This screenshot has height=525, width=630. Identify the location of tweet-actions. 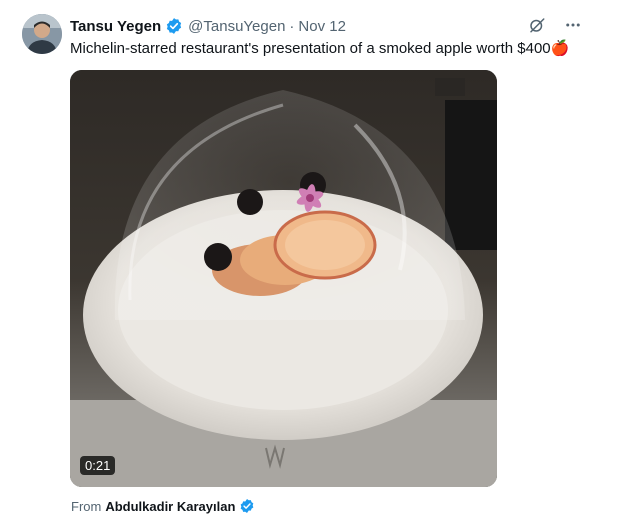
(555, 25).